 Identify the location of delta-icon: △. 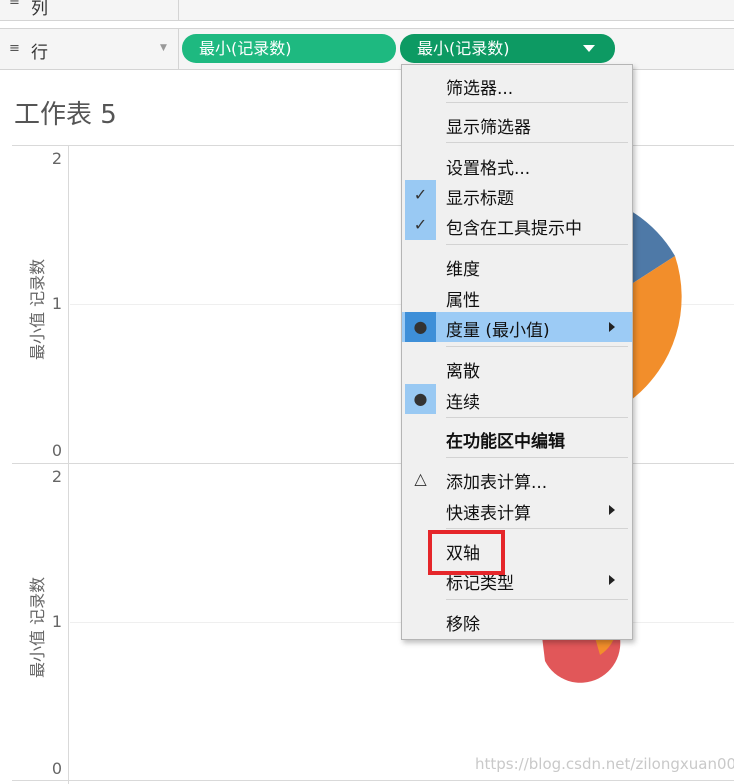
(420, 478).